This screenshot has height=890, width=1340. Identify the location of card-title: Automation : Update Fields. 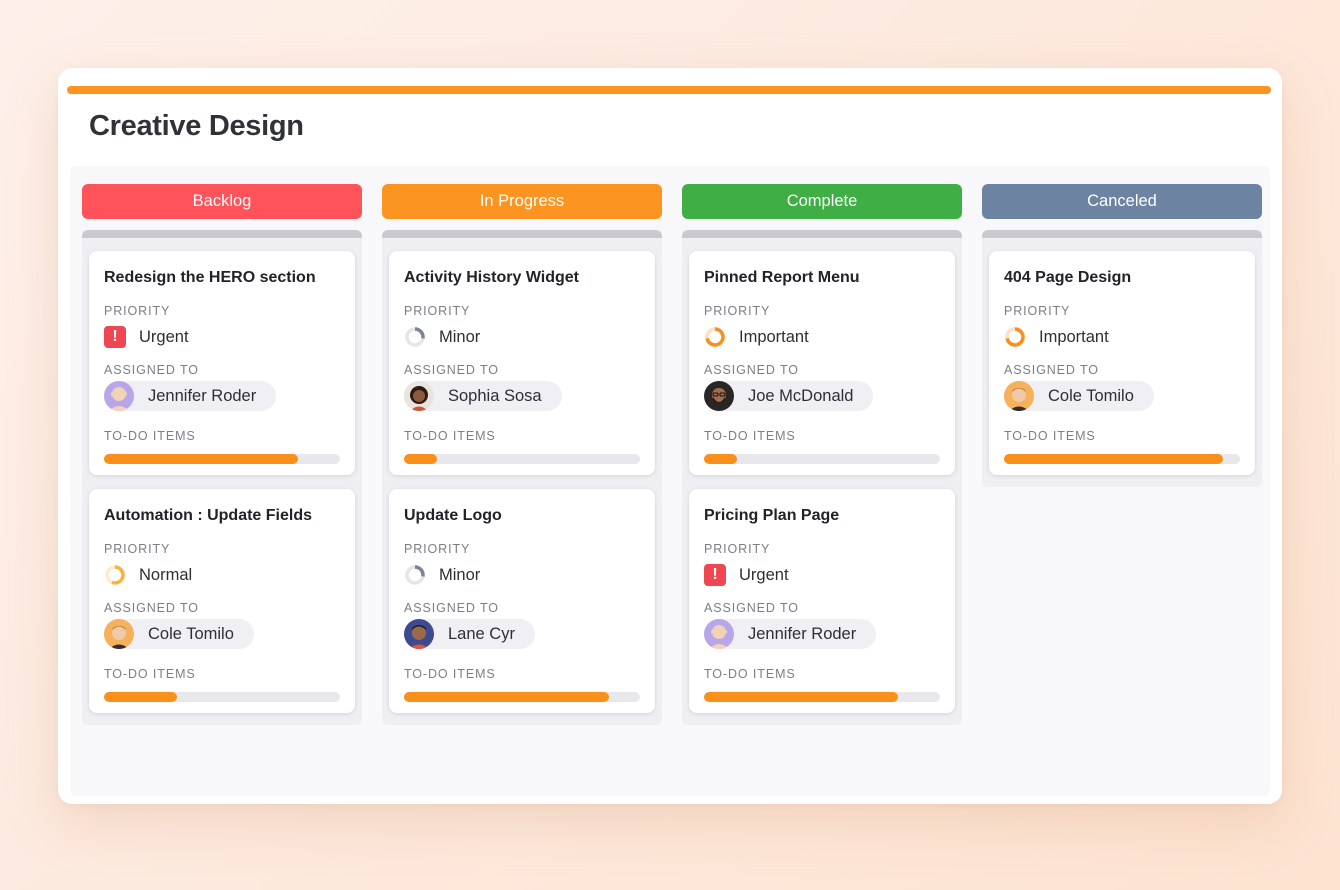
(208, 515).